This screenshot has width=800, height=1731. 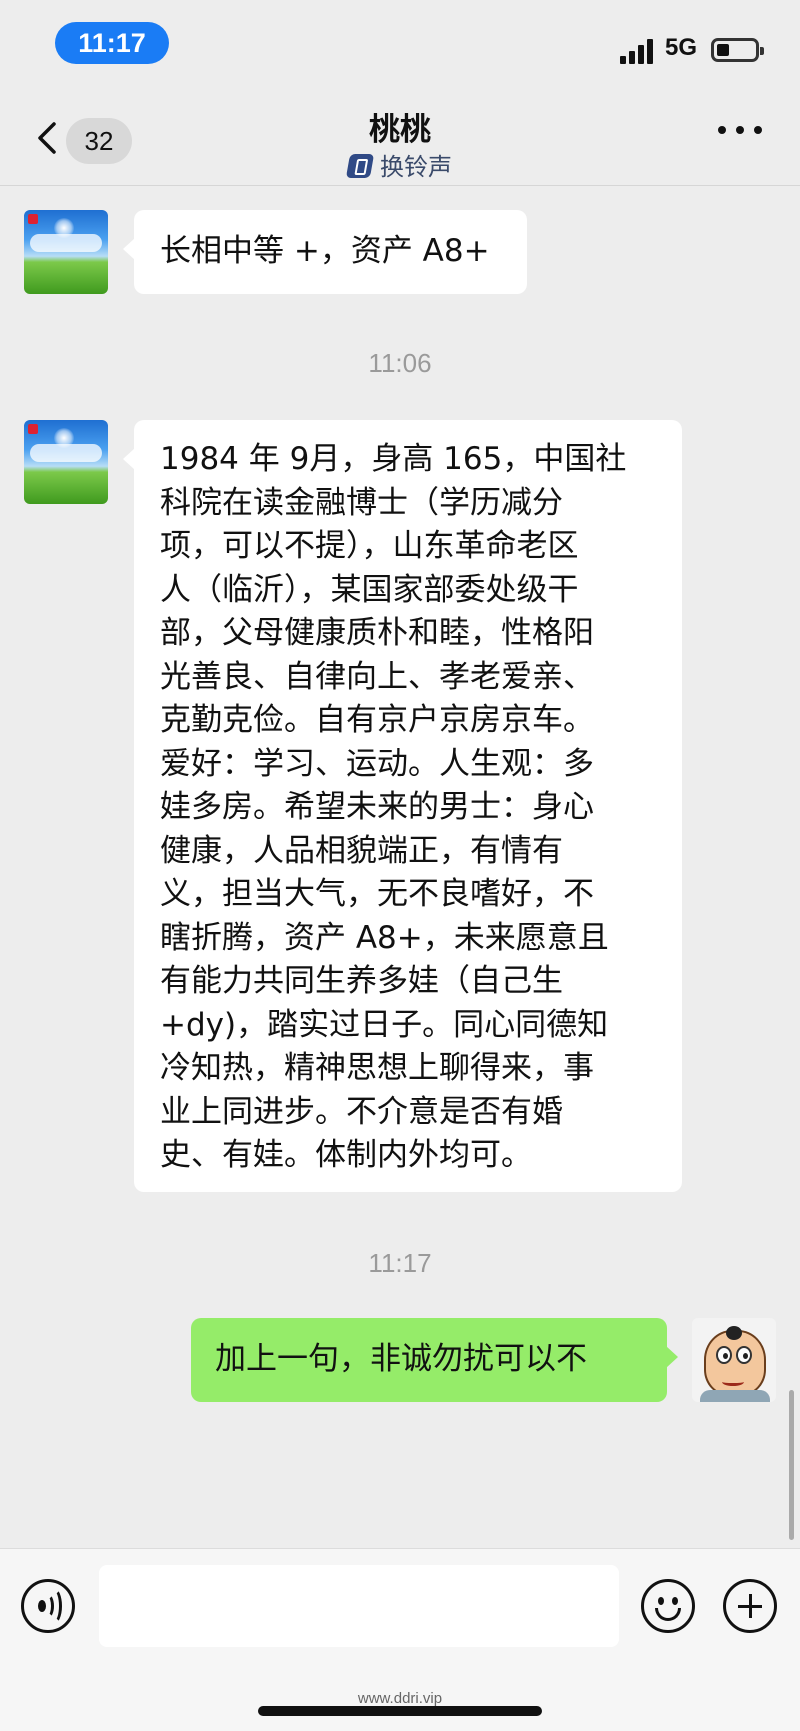 What do you see at coordinates (400, 139) in the screenshot?
I see `chat-header: 桃桃 换铃声 32` at bounding box center [400, 139].